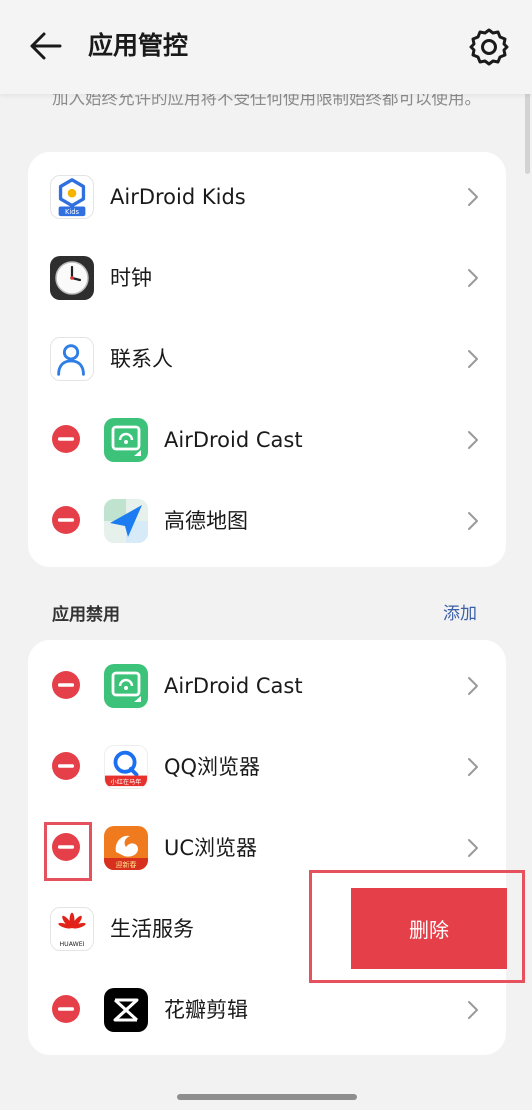  I want to click on qq-browser-icon: 小红在马年, so click(126, 767).